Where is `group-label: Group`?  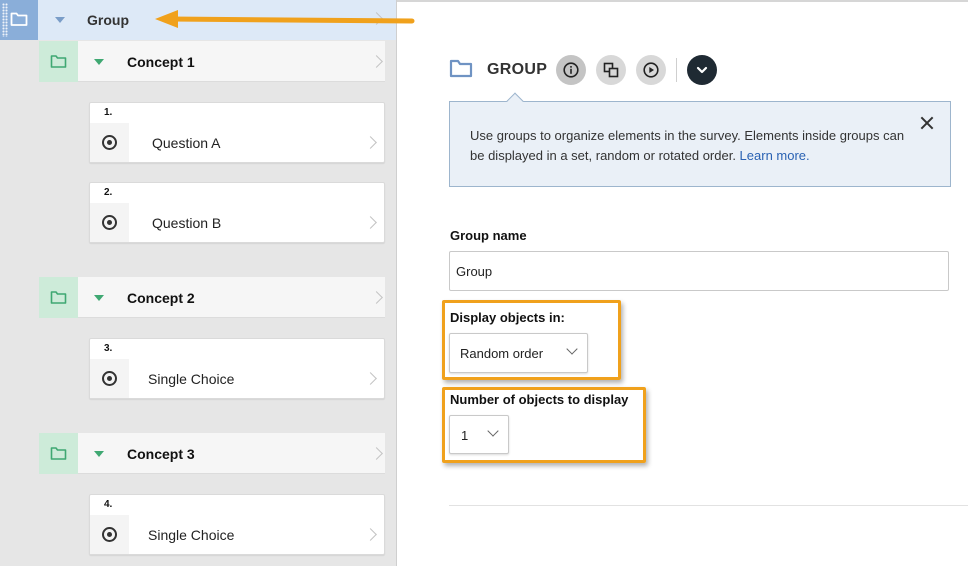 group-label: Group is located at coordinates (108, 20).